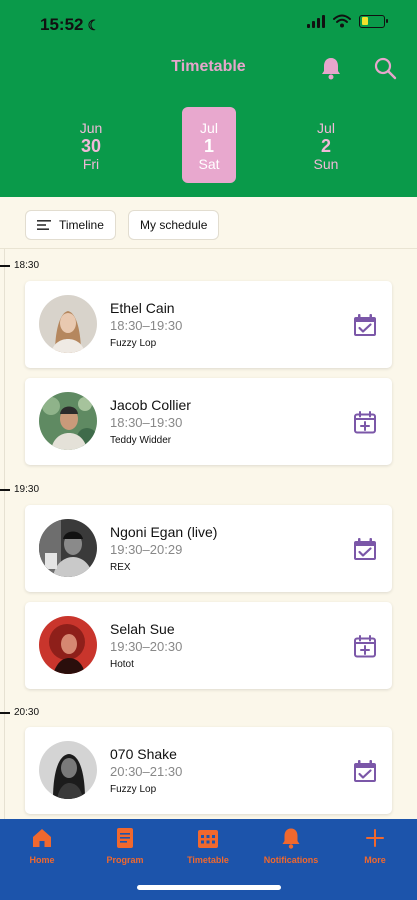 This screenshot has height=900, width=417. Describe the element at coordinates (208, 860) in the screenshot. I see `nav-timetable-label: Timetable` at that location.